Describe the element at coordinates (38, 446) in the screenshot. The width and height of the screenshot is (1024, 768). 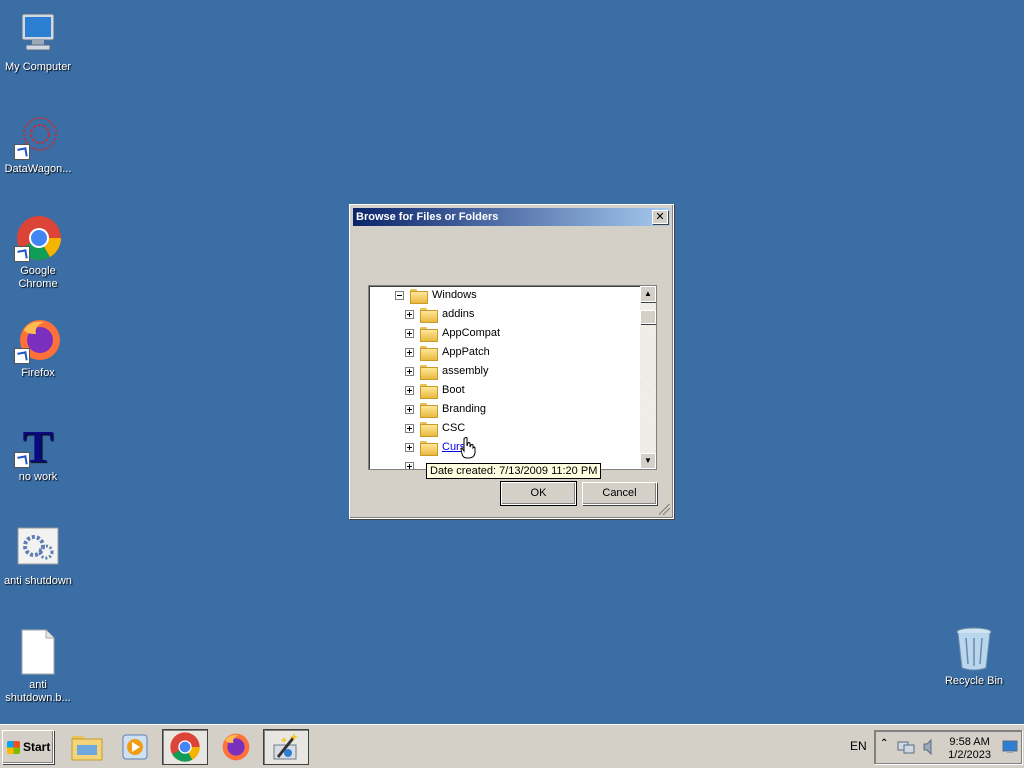
I see `letter-t-icon: T` at that location.